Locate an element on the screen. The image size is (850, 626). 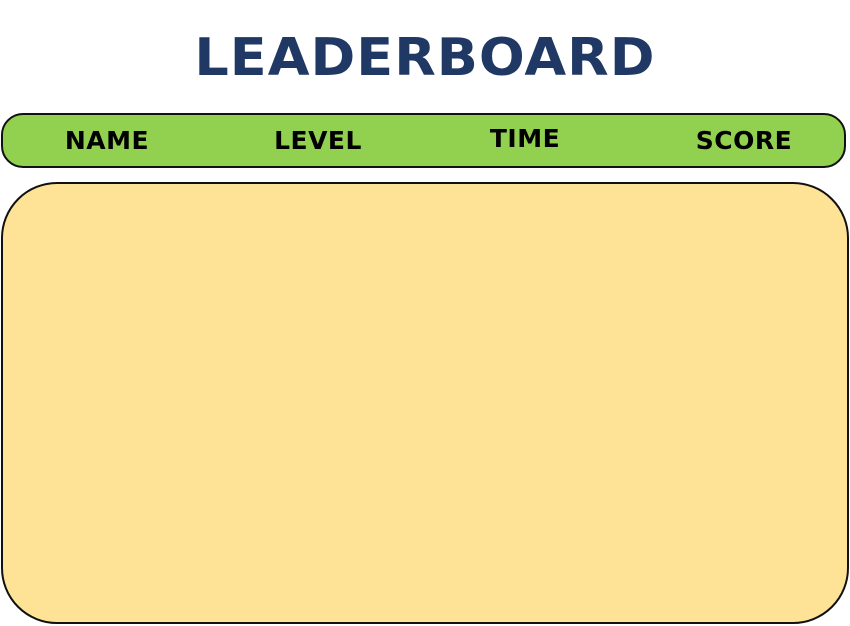
column-header-time: TIME is located at coordinates (525, 138).